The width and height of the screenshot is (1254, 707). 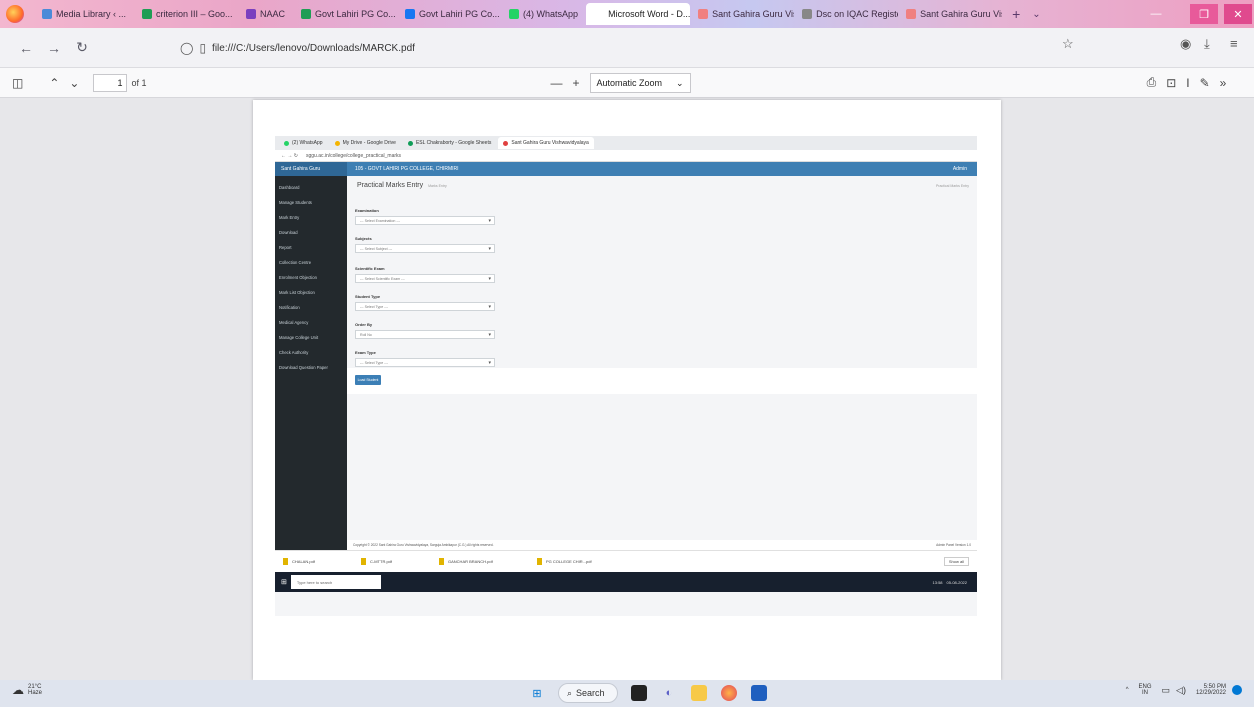 I want to click on inner-sidebar-item: Enrolment Objection, so click(x=298, y=277).